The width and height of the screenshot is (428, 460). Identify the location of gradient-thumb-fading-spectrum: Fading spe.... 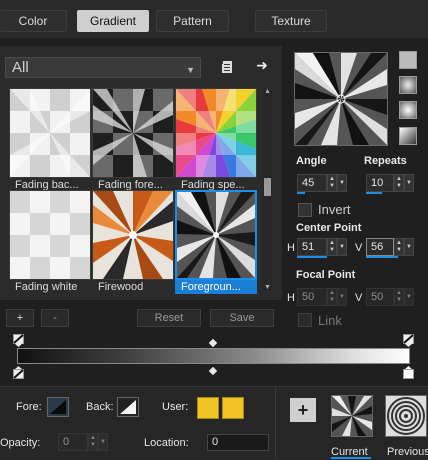
(216, 140).